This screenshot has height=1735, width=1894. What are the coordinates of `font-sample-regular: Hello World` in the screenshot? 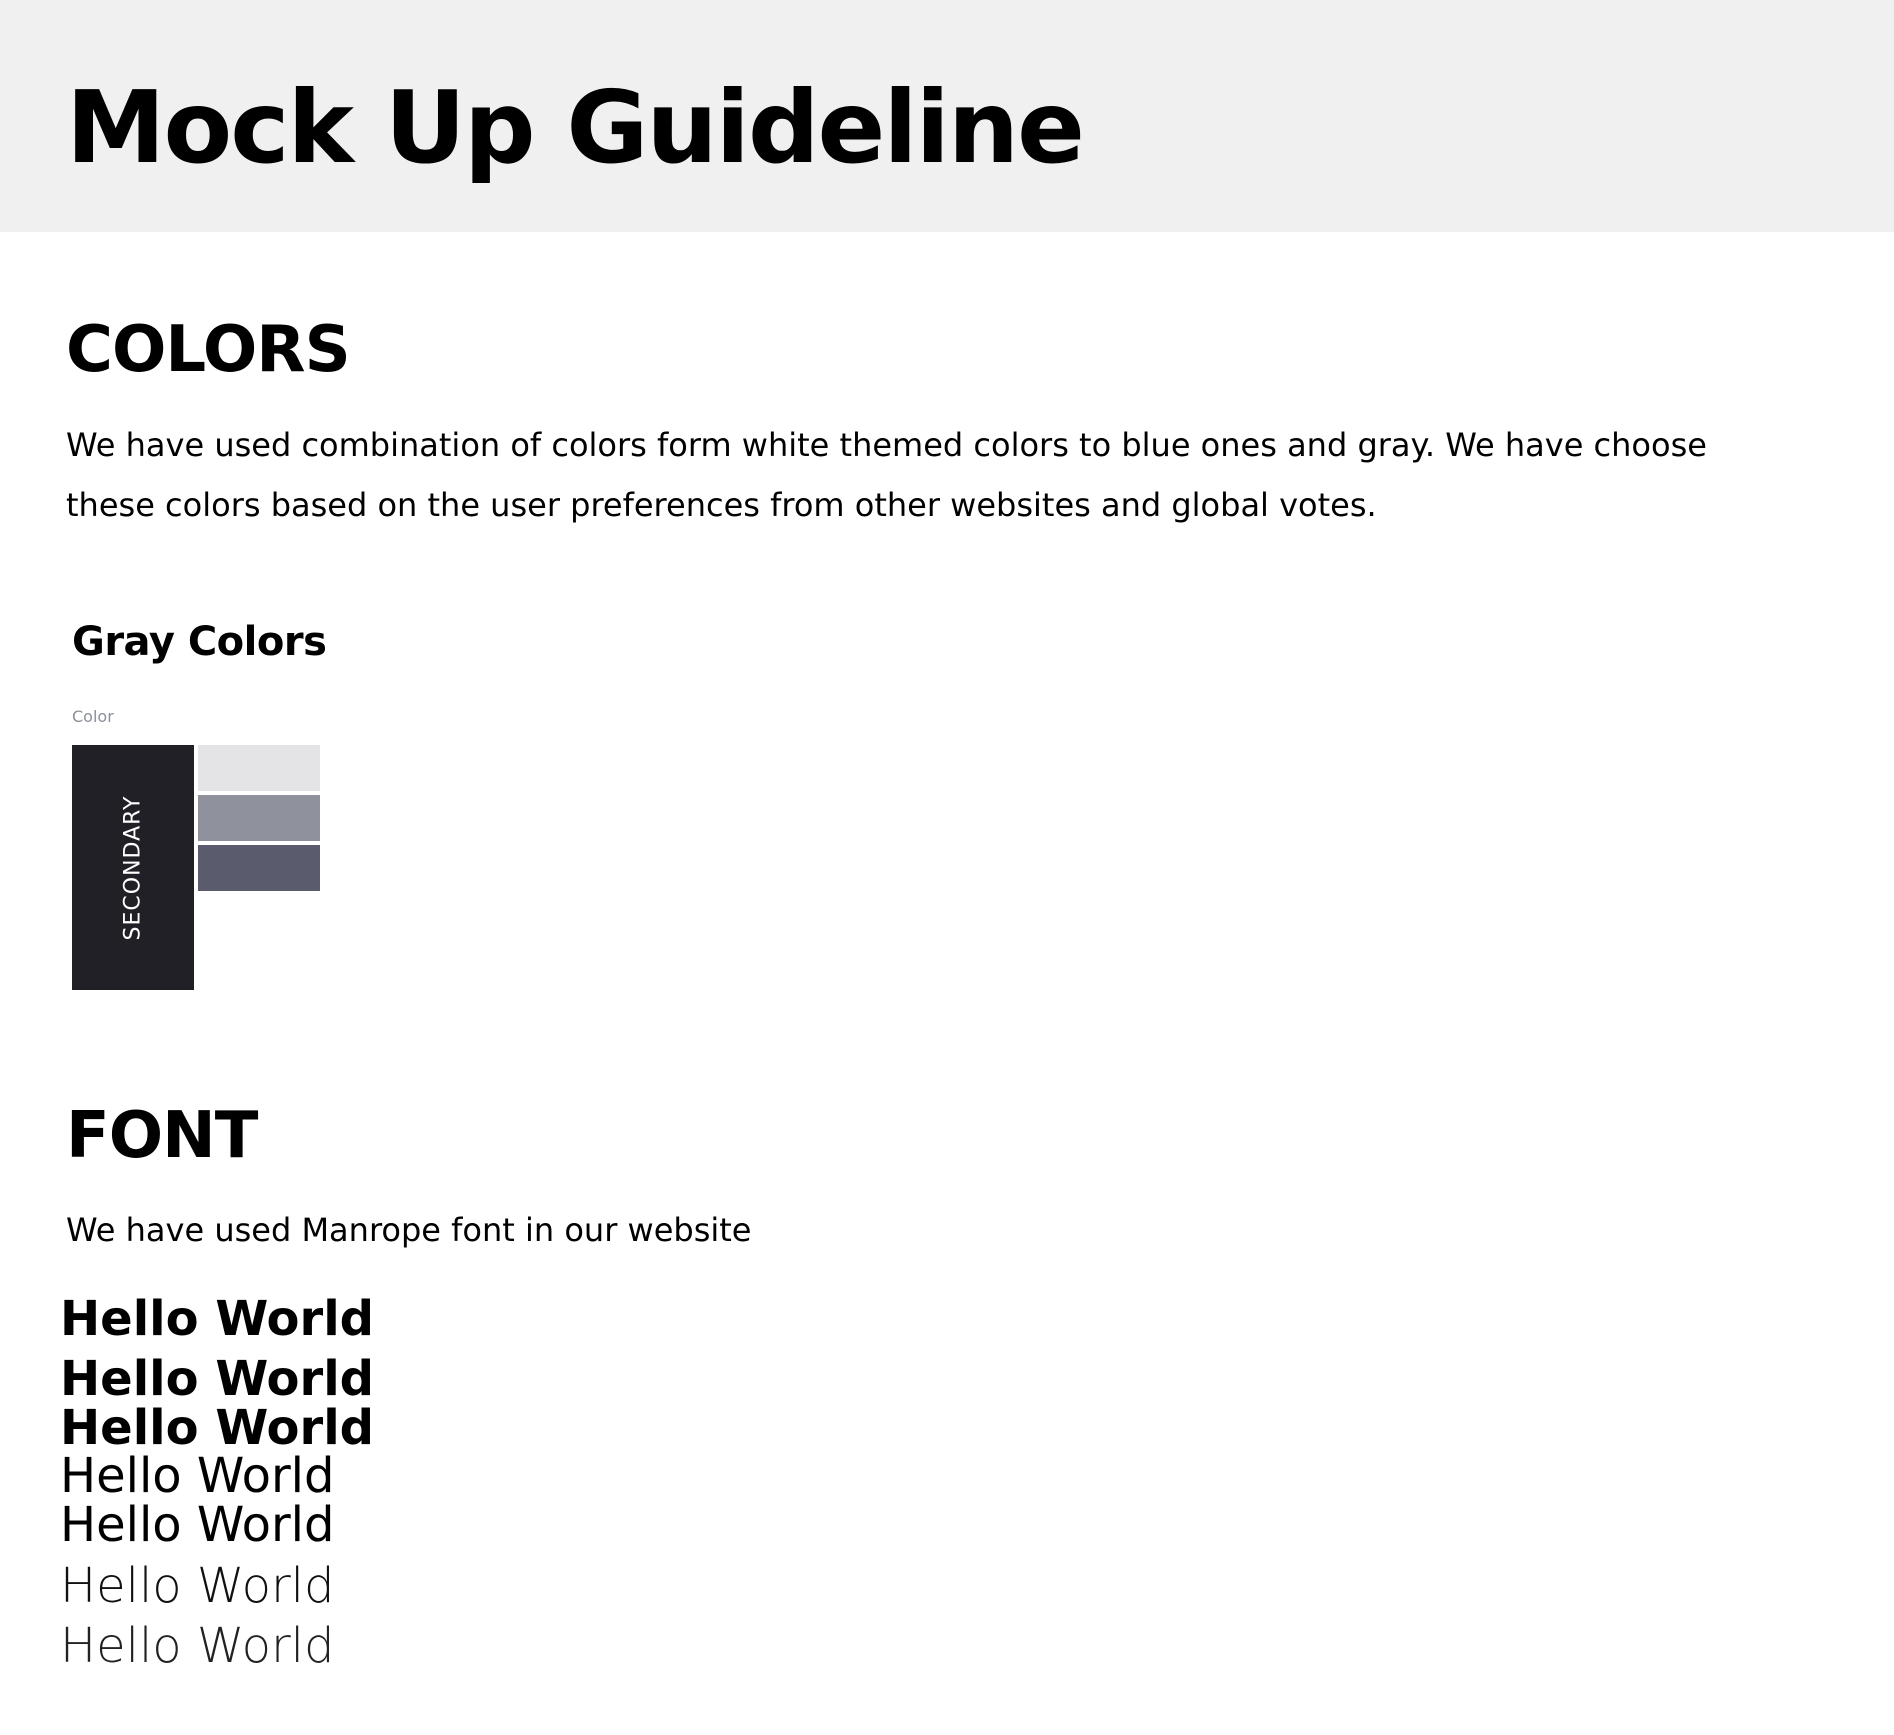 It's located at (197, 1525).